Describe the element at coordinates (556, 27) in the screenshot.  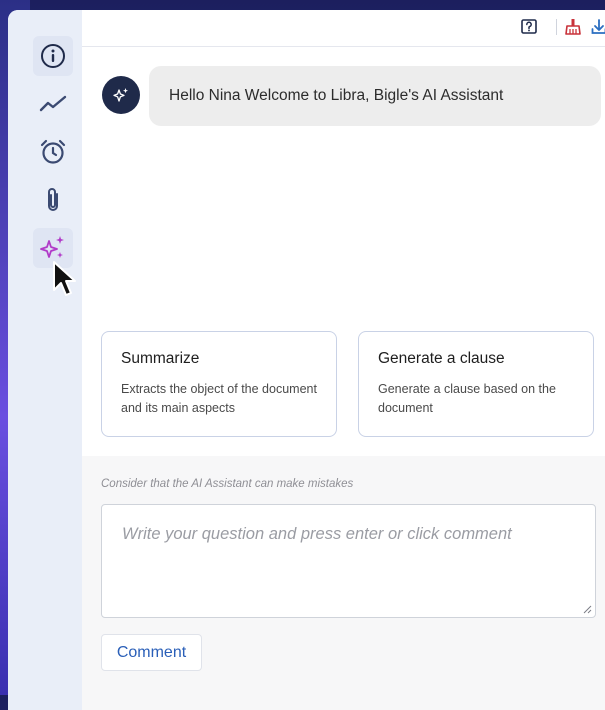
I see `toolbar-divider` at that location.